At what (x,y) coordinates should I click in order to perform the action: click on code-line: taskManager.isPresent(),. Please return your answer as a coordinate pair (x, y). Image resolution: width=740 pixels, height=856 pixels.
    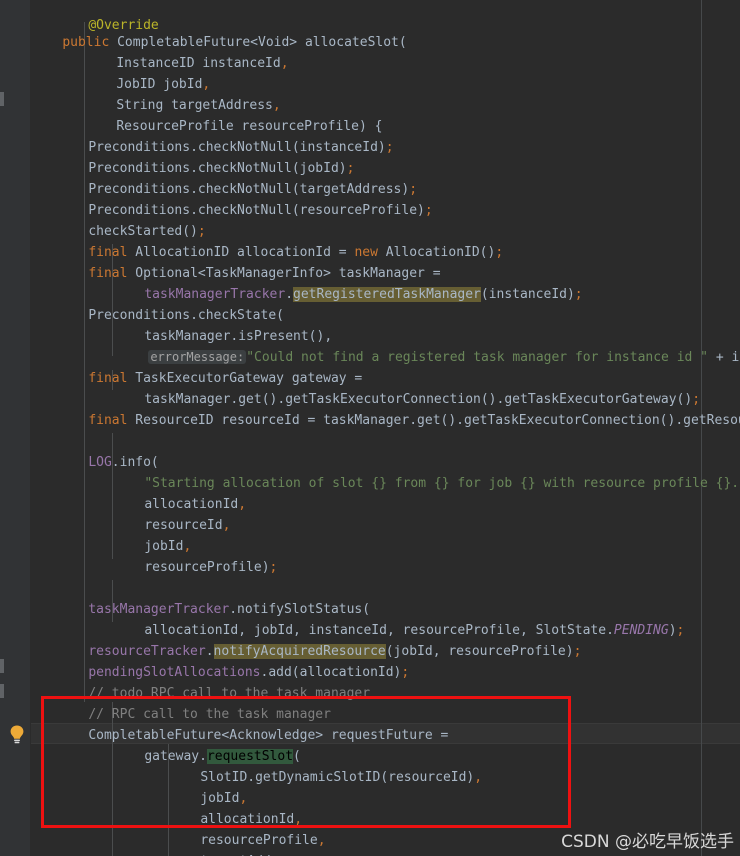
    Looking at the image, I should click on (222, 324).